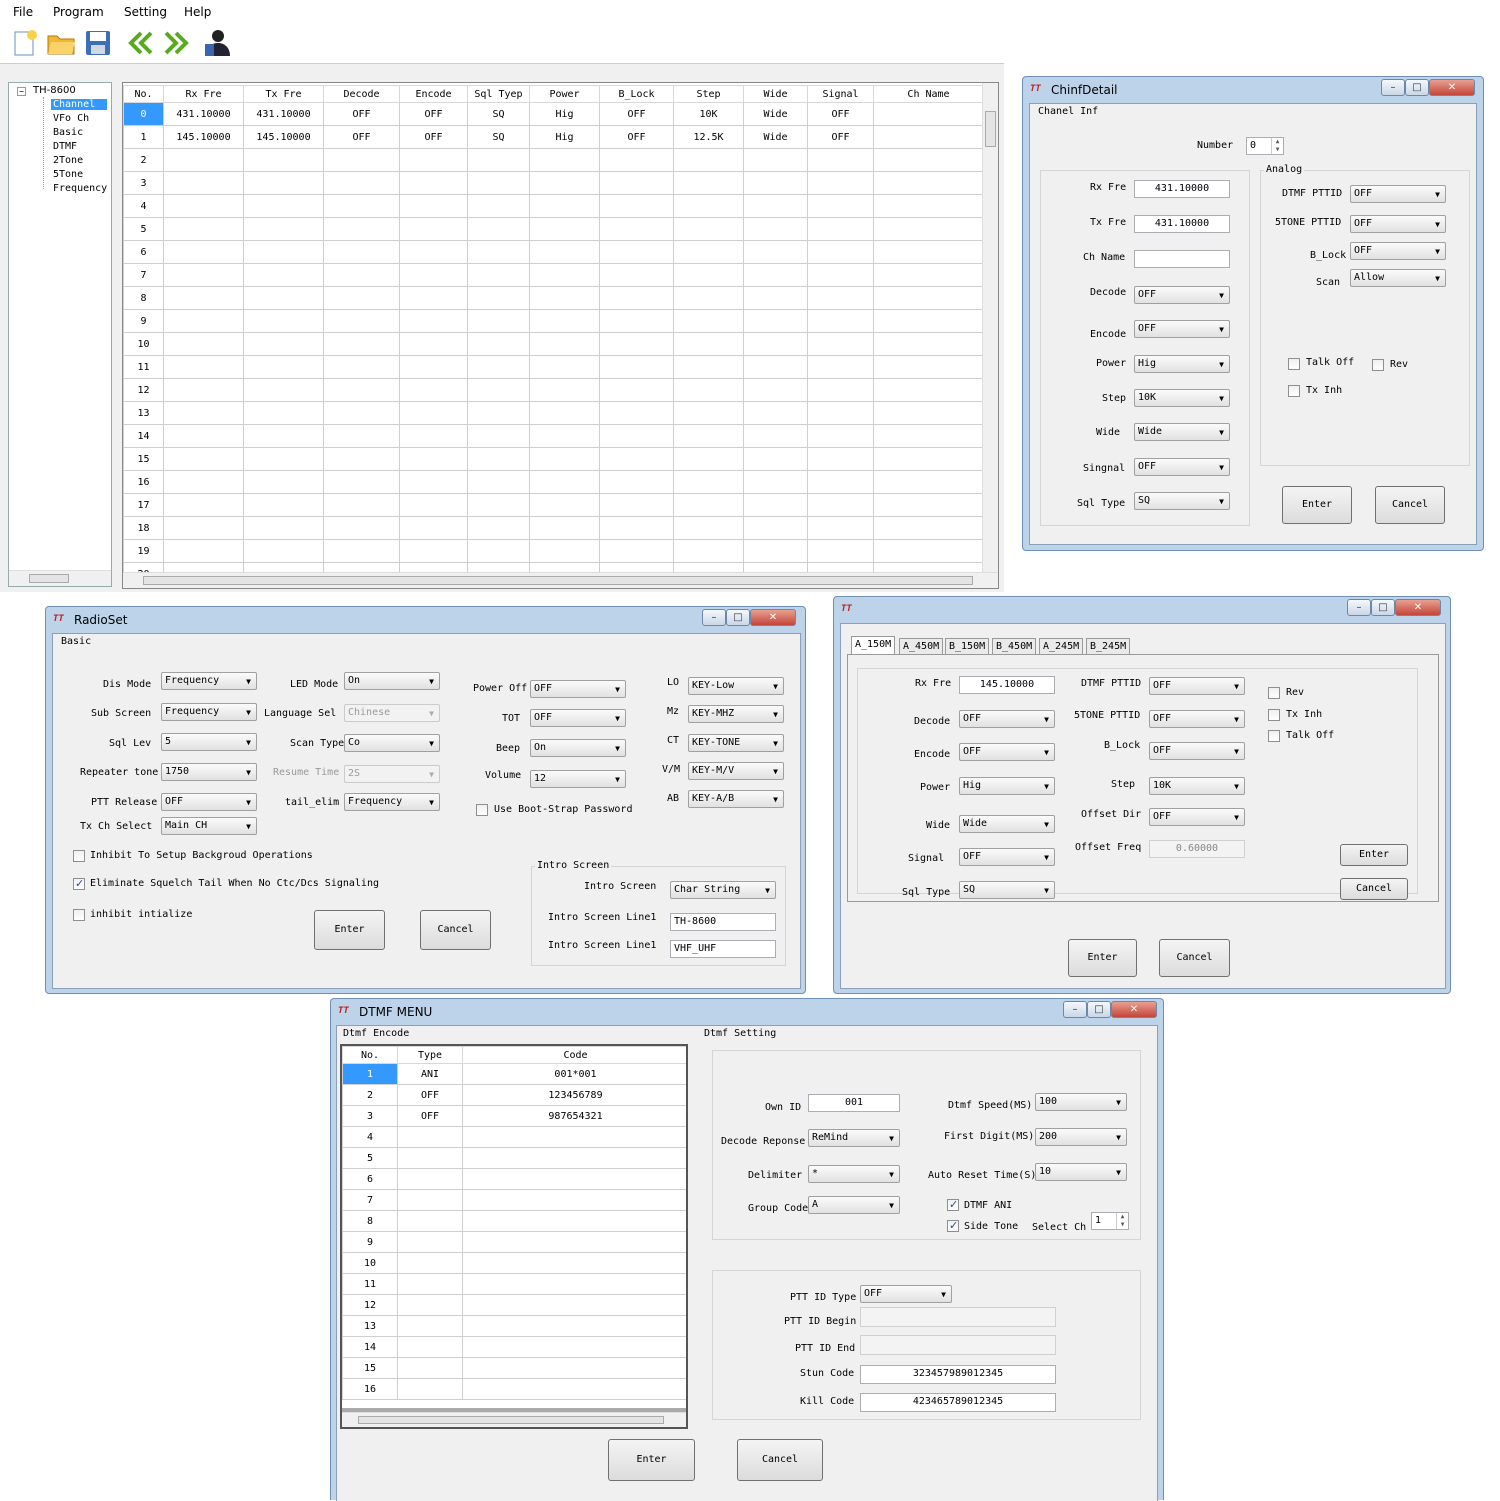  Describe the element at coordinates (370, 1116) in the screenshot. I see `table-cell: 3` at that location.